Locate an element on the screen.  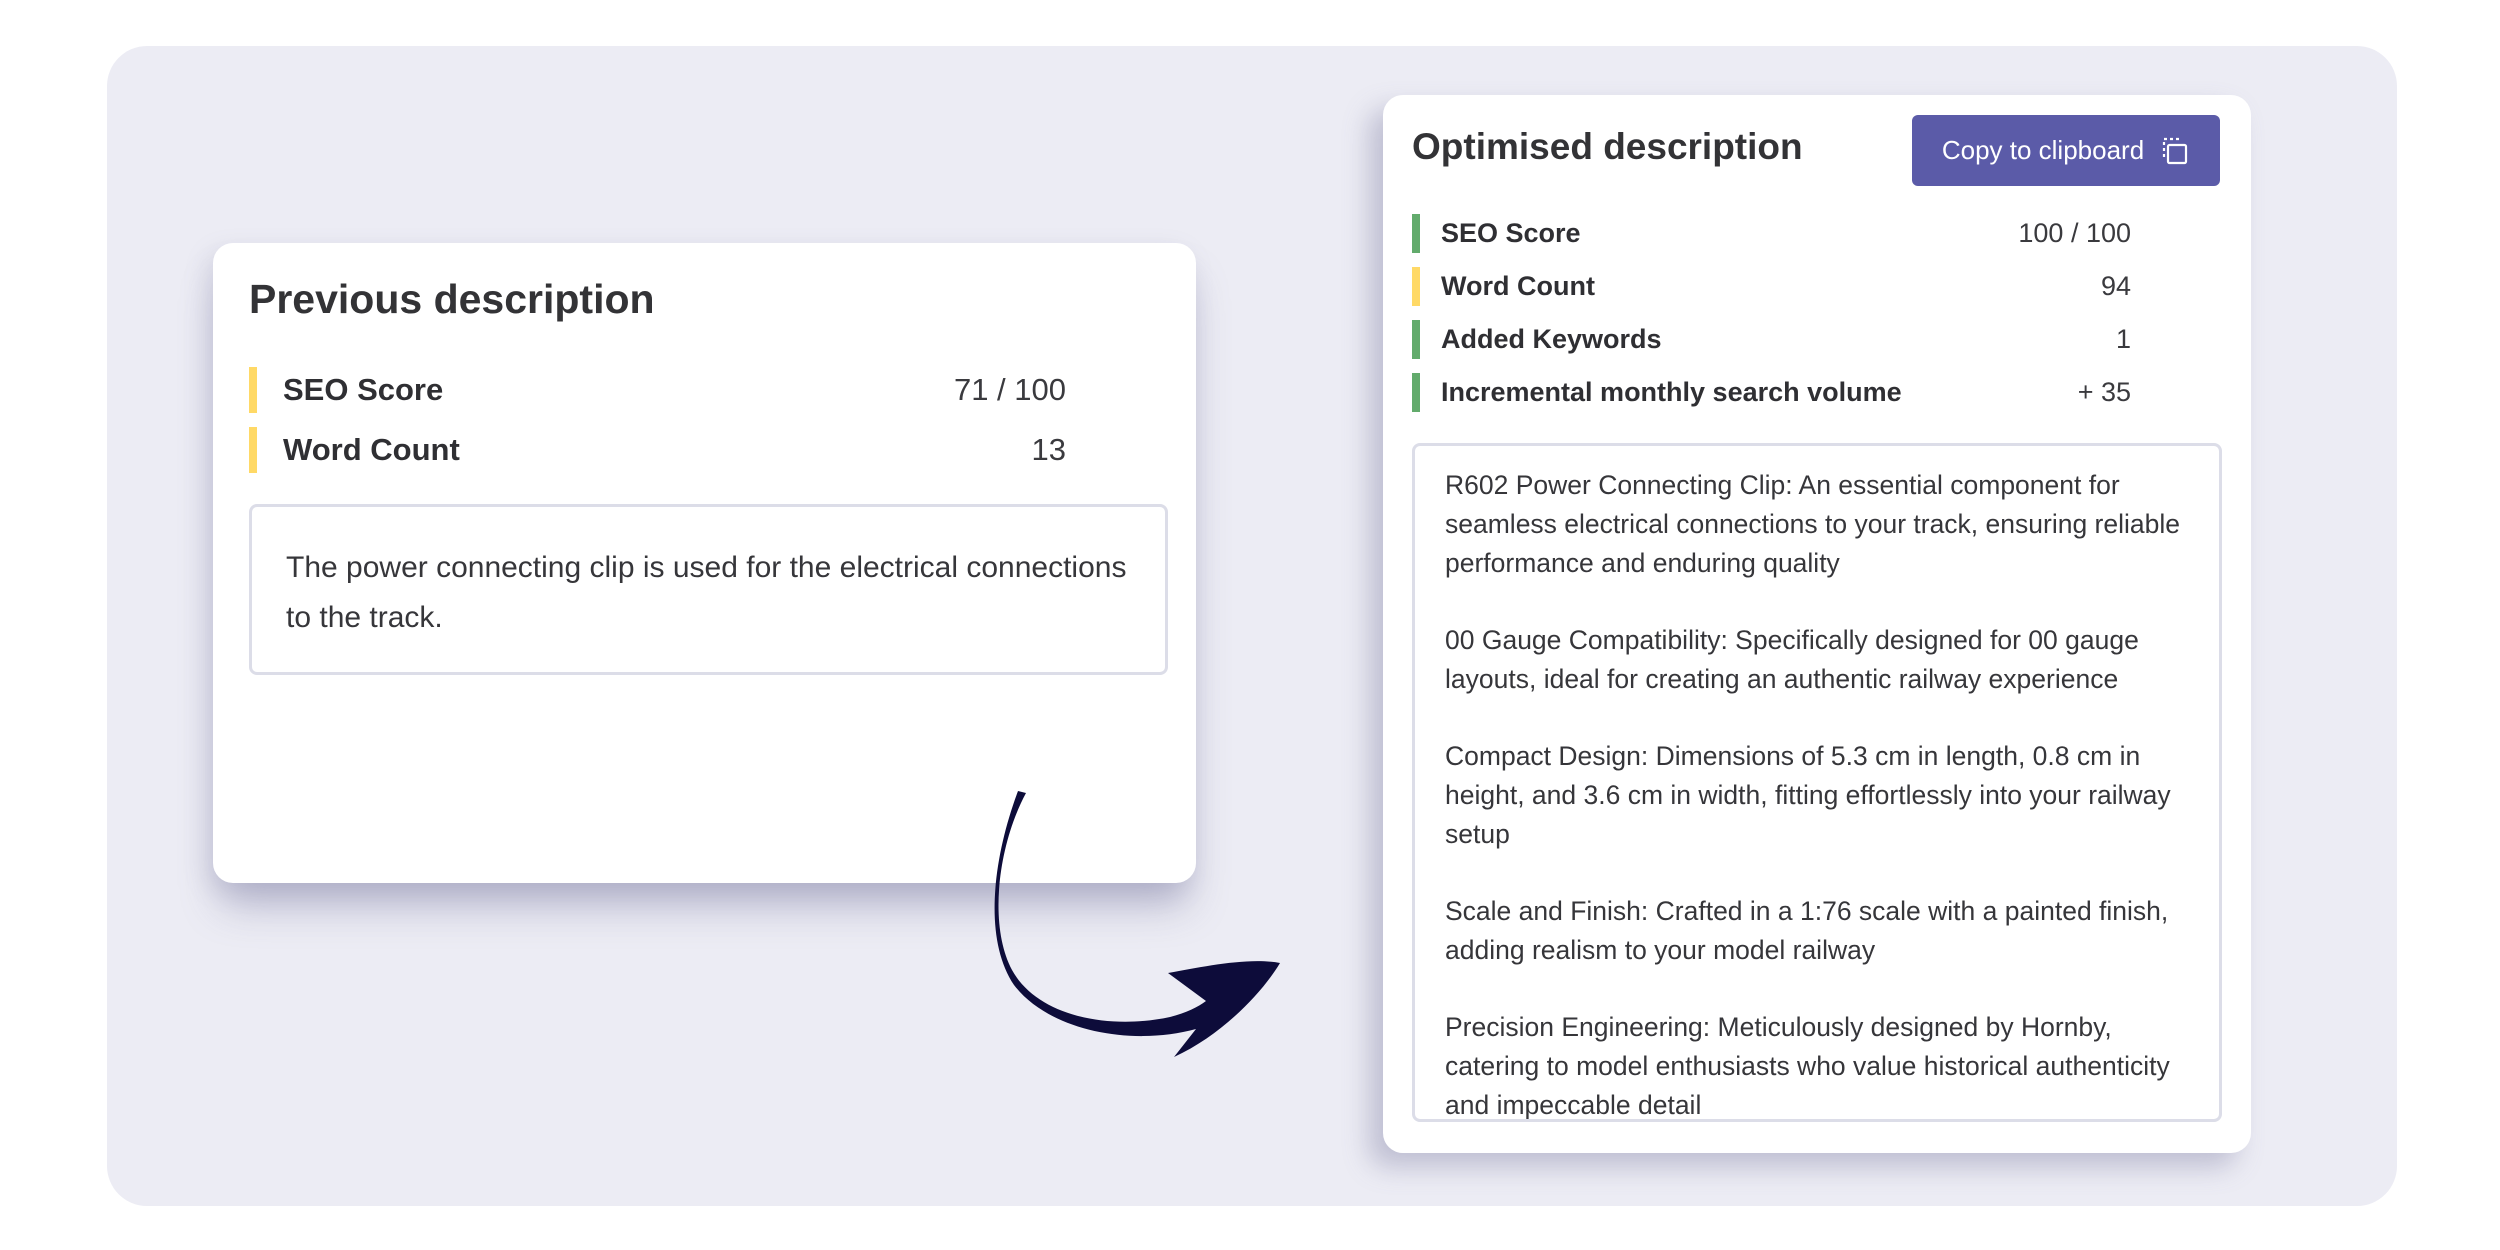
metric-label: Incremental monthly search volume is located at coordinates (1671, 392).